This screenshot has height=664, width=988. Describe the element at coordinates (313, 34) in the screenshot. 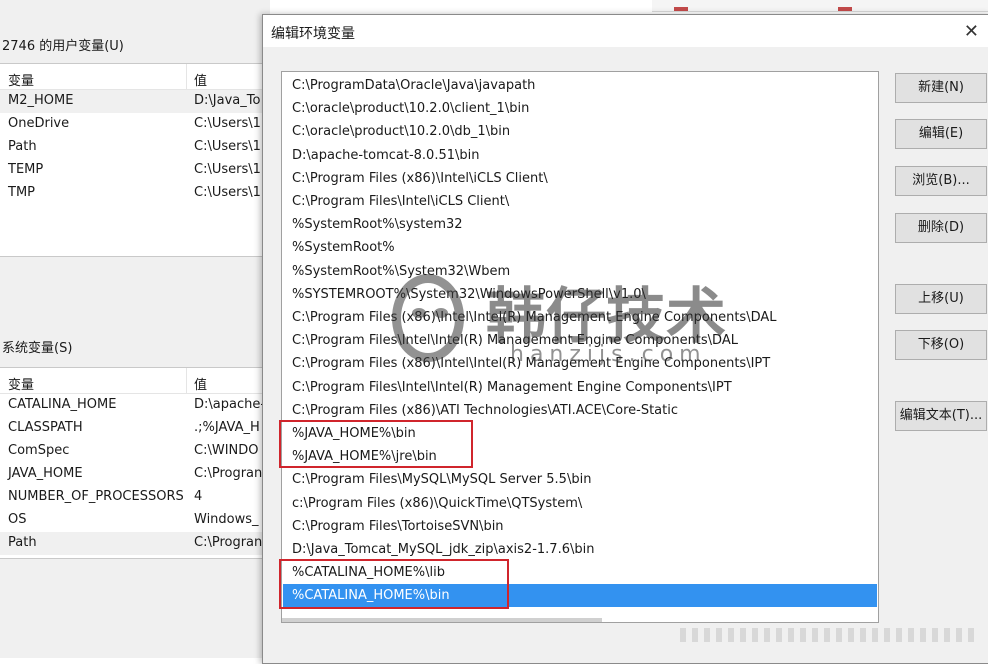

I see `dialog-title: 编辑环境变量` at that location.